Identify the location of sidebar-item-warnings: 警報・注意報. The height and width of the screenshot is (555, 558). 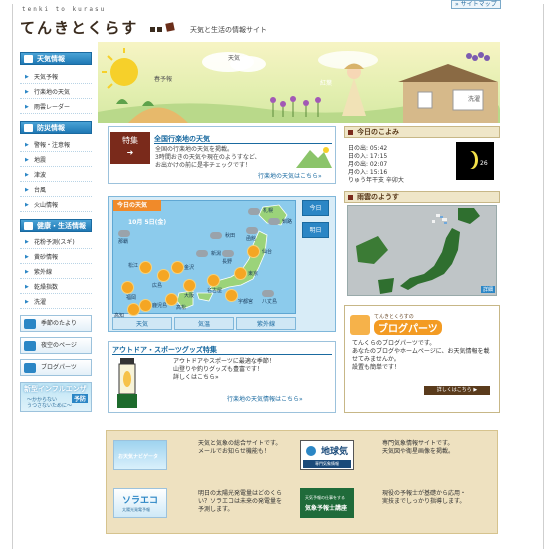
(56, 145).